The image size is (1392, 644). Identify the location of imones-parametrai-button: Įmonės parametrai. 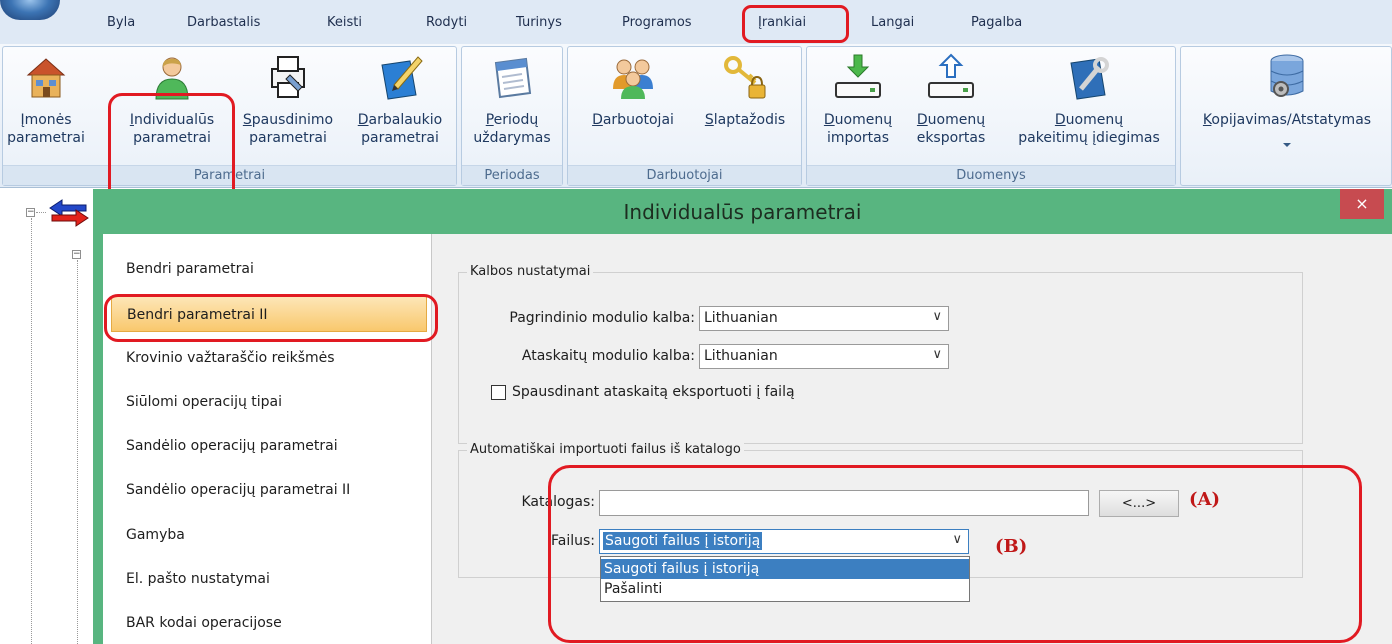
(46, 106).